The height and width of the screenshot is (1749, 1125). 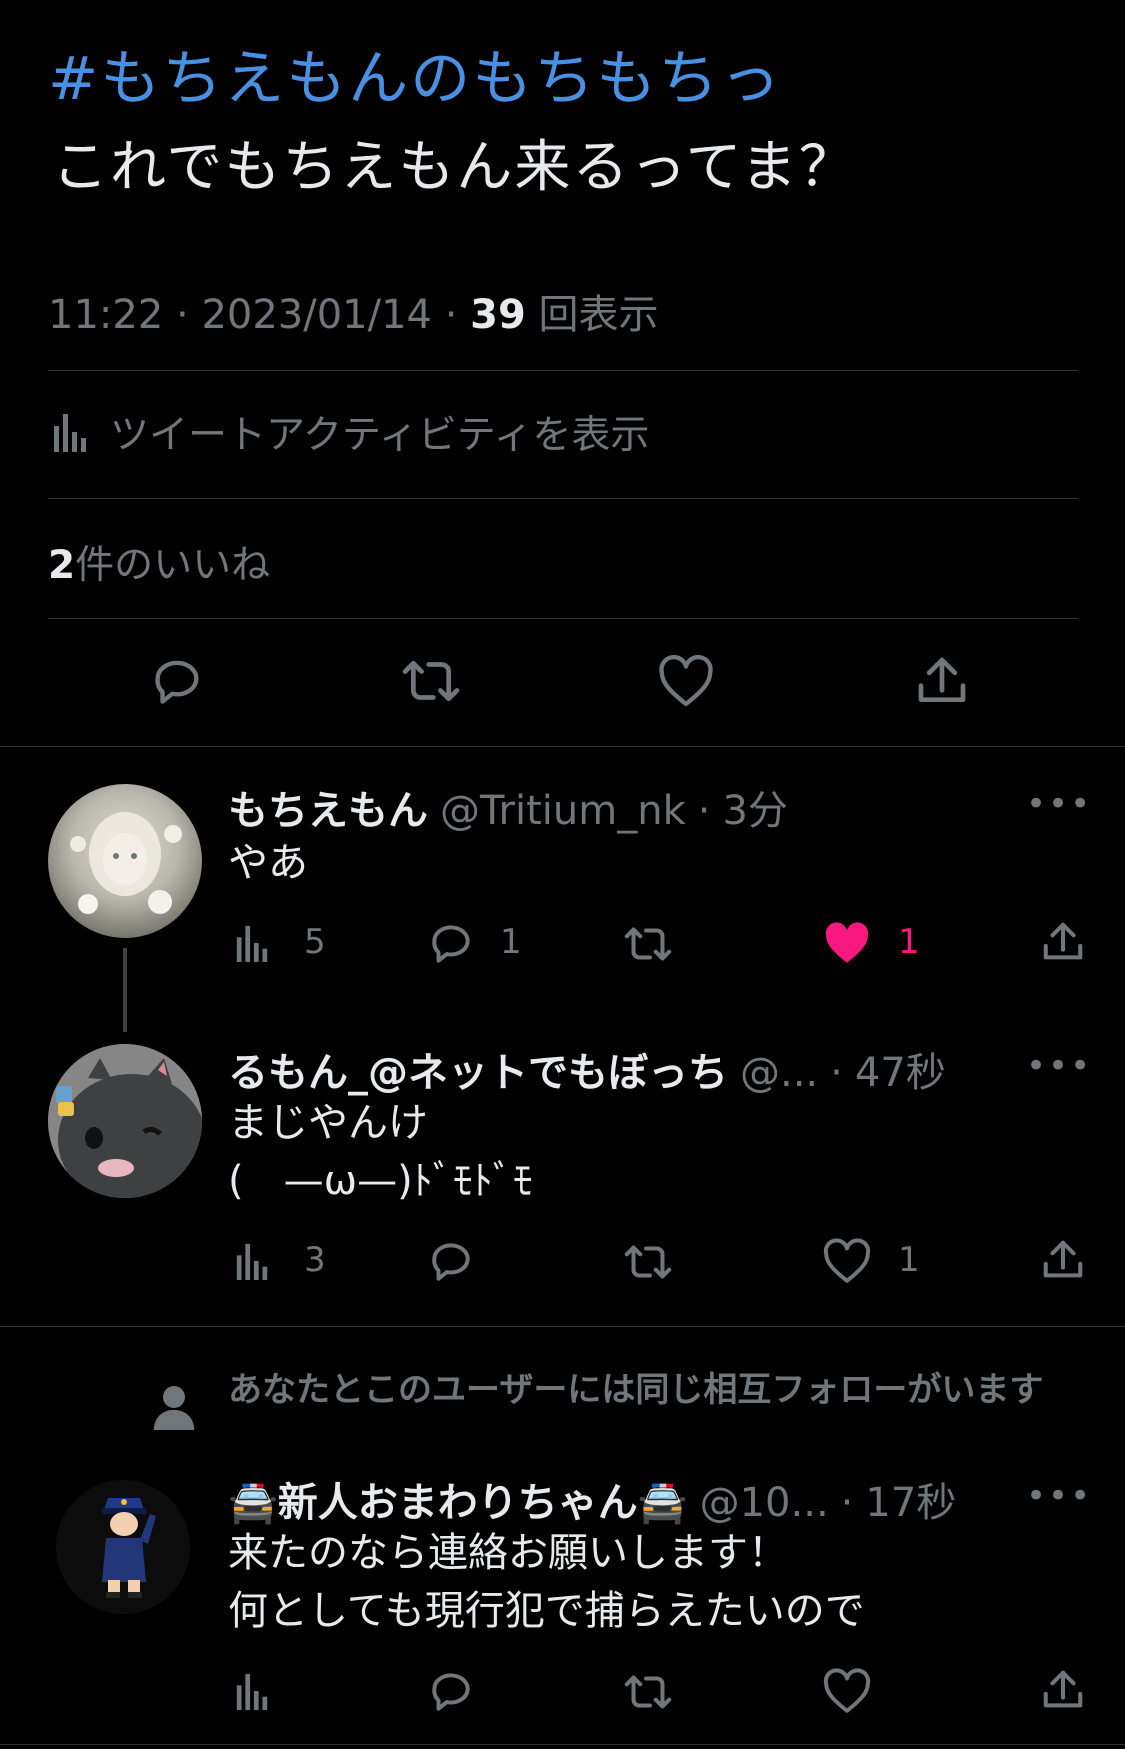 I want to click on display-name: るもん_@ネットでもぼっち, so click(x=478, y=1069).